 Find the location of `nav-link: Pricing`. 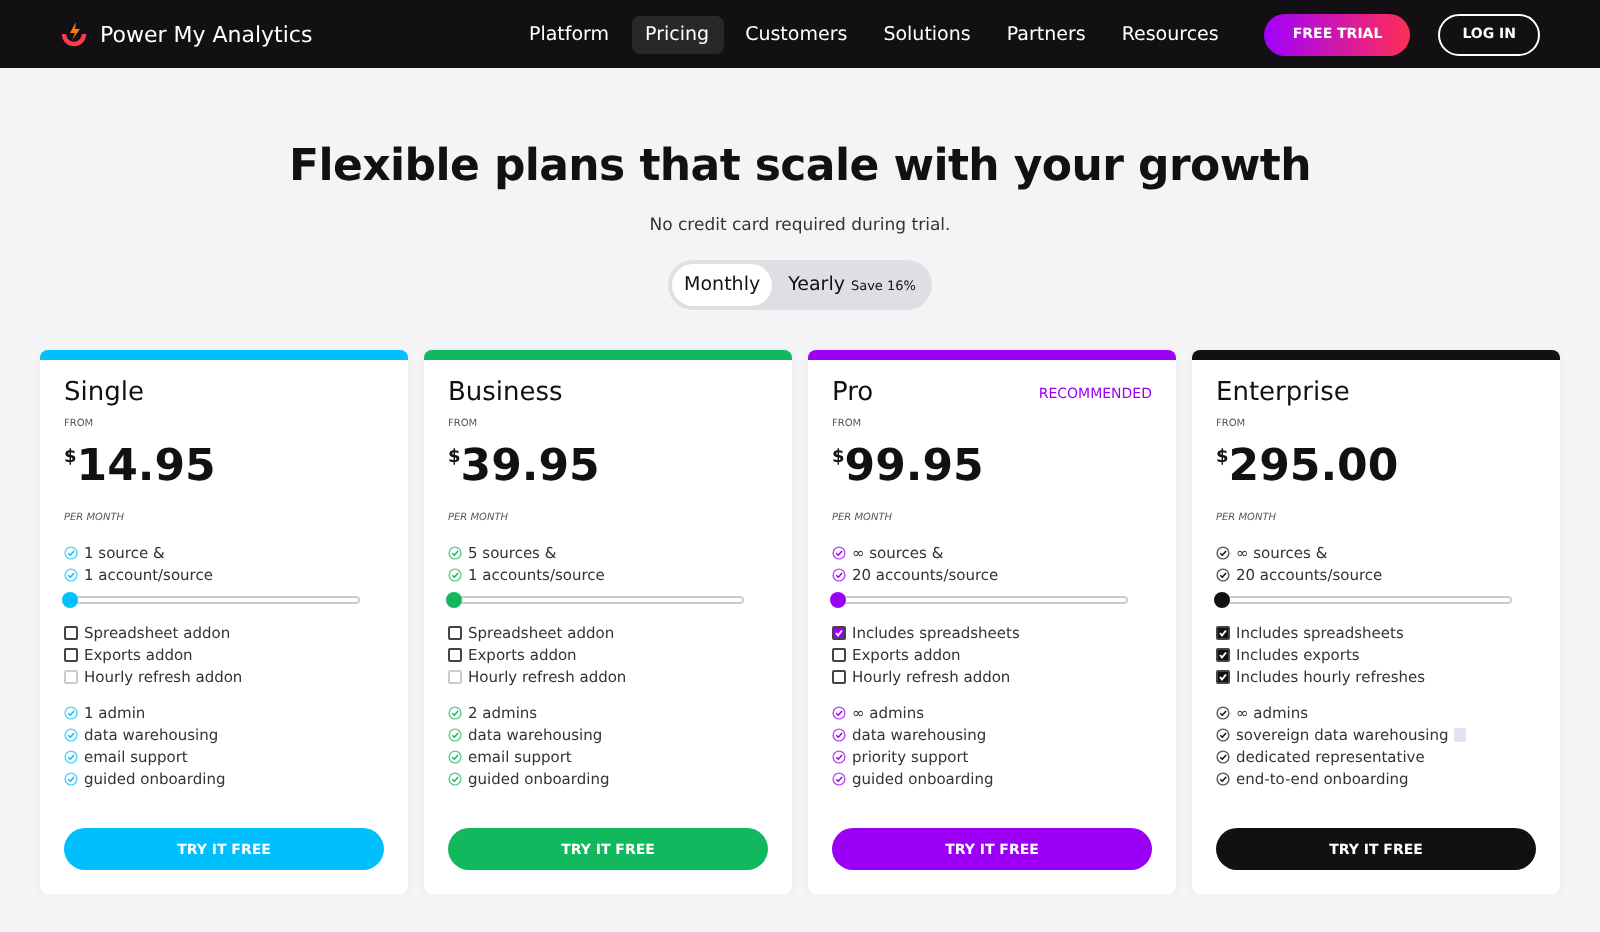

nav-link: Pricing is located at coordinates (677, 34).